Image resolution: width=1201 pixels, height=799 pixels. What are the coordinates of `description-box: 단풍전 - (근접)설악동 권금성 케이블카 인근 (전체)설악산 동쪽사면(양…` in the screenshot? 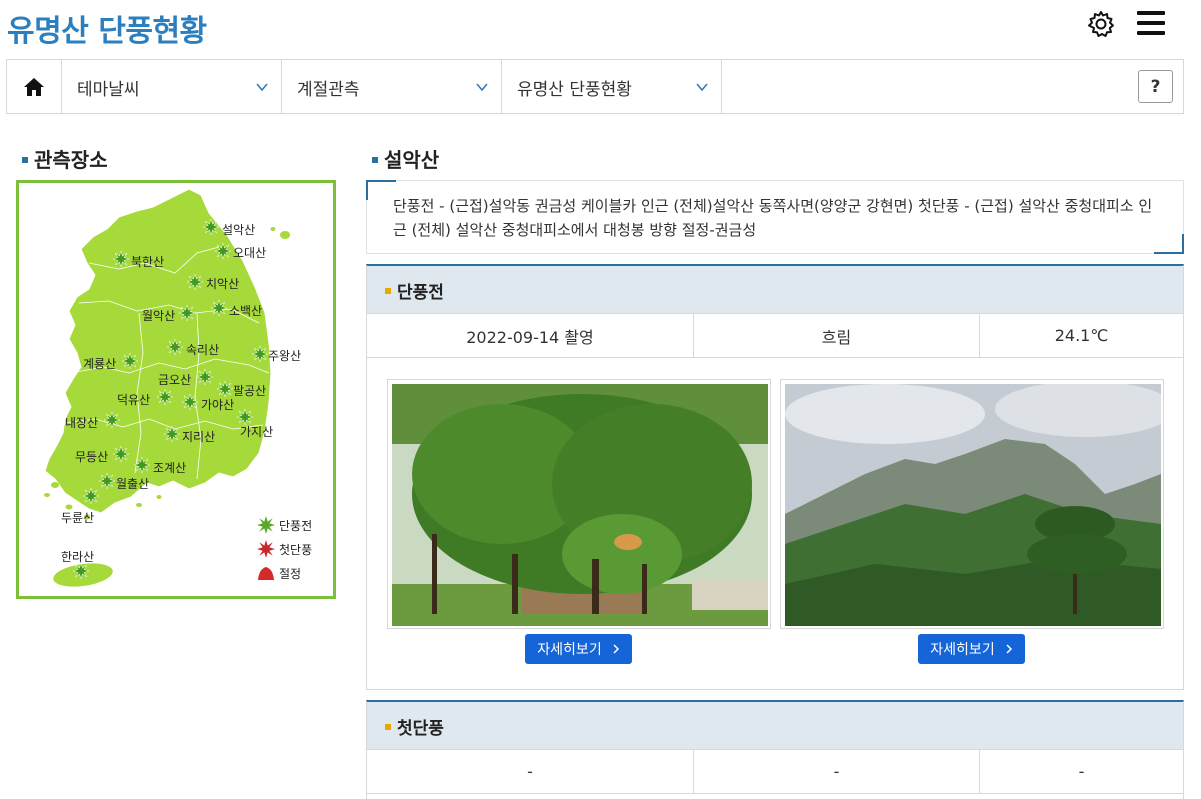 It's located at (775, 217).